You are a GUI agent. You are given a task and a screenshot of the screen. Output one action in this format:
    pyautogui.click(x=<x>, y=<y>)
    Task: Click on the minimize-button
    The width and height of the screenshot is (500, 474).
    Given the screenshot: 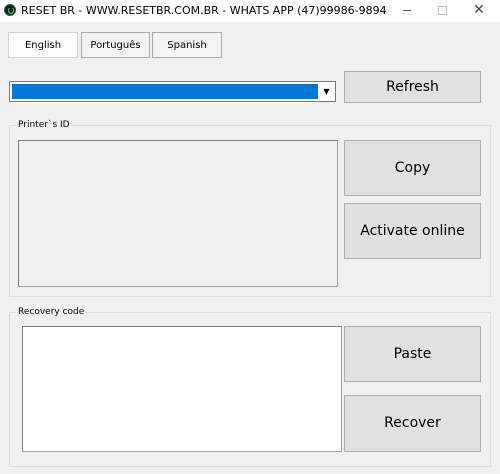 What is the action you would take?
    pyautogui.click(x=407, y=11)
    